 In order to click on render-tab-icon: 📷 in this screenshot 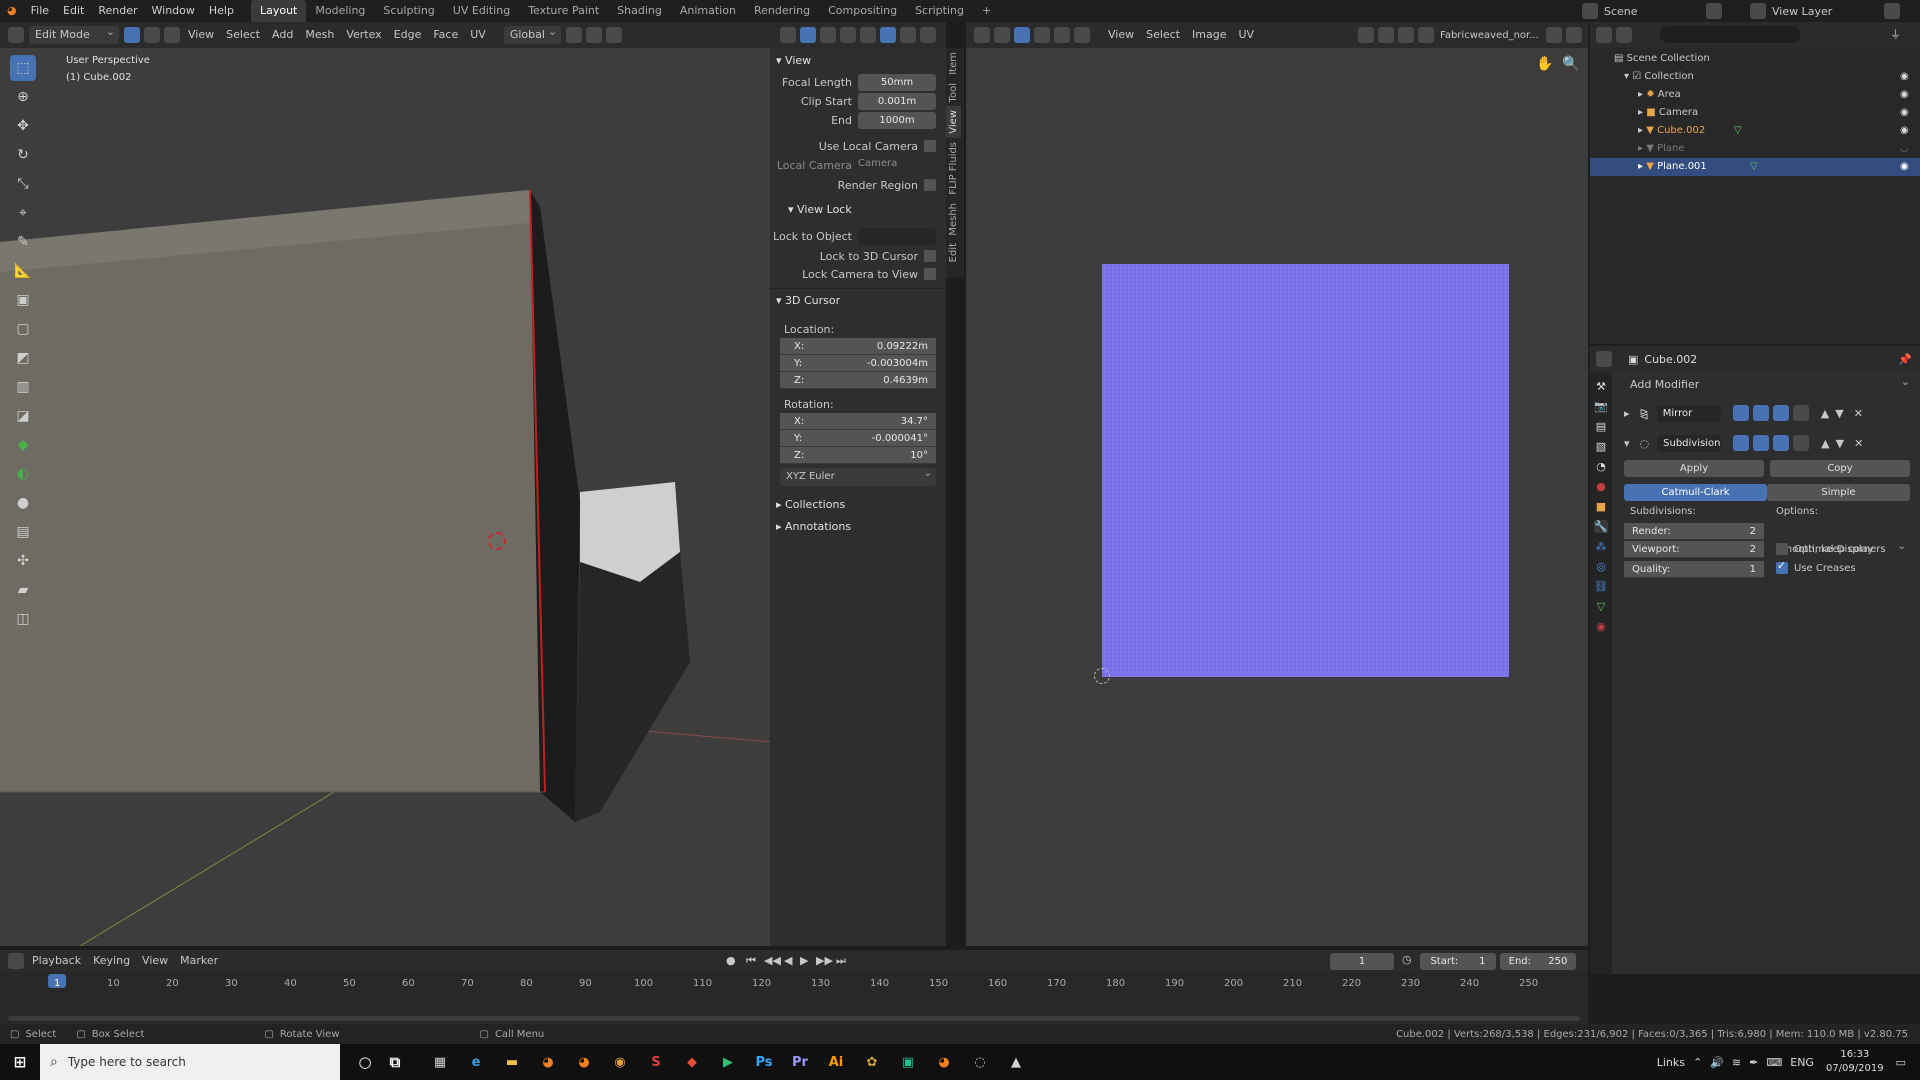, I will do `click(1601, 406)`.